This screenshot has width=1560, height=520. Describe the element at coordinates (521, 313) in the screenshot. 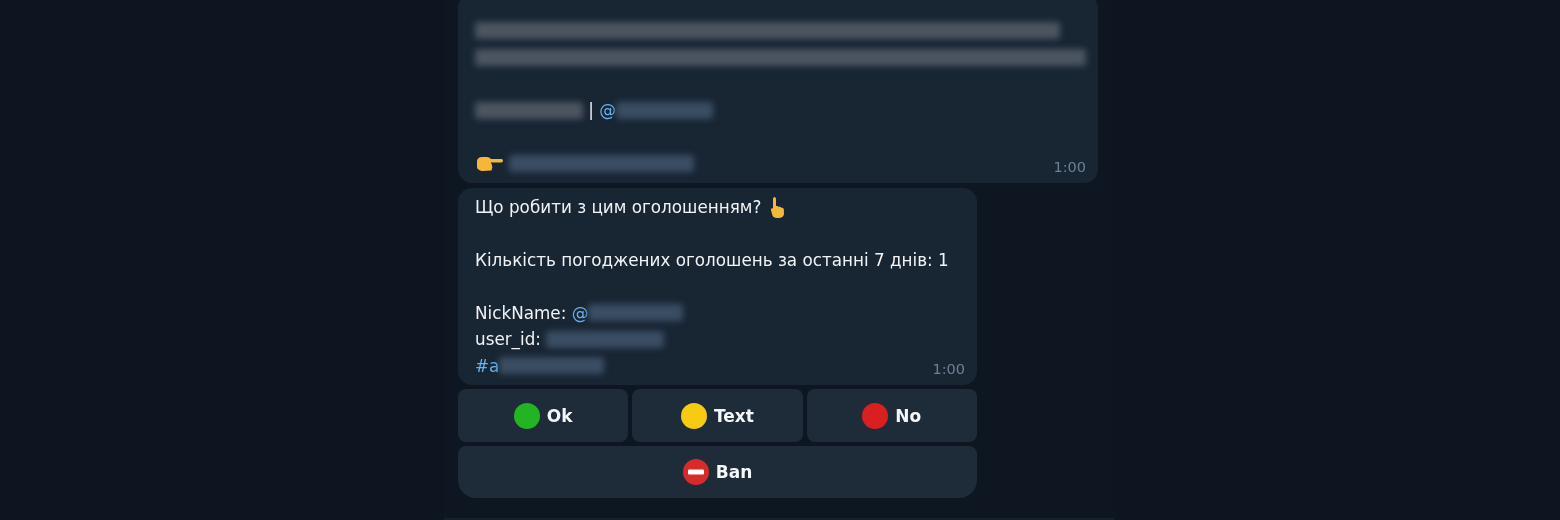

I see `message-text: NickName:` at that location.